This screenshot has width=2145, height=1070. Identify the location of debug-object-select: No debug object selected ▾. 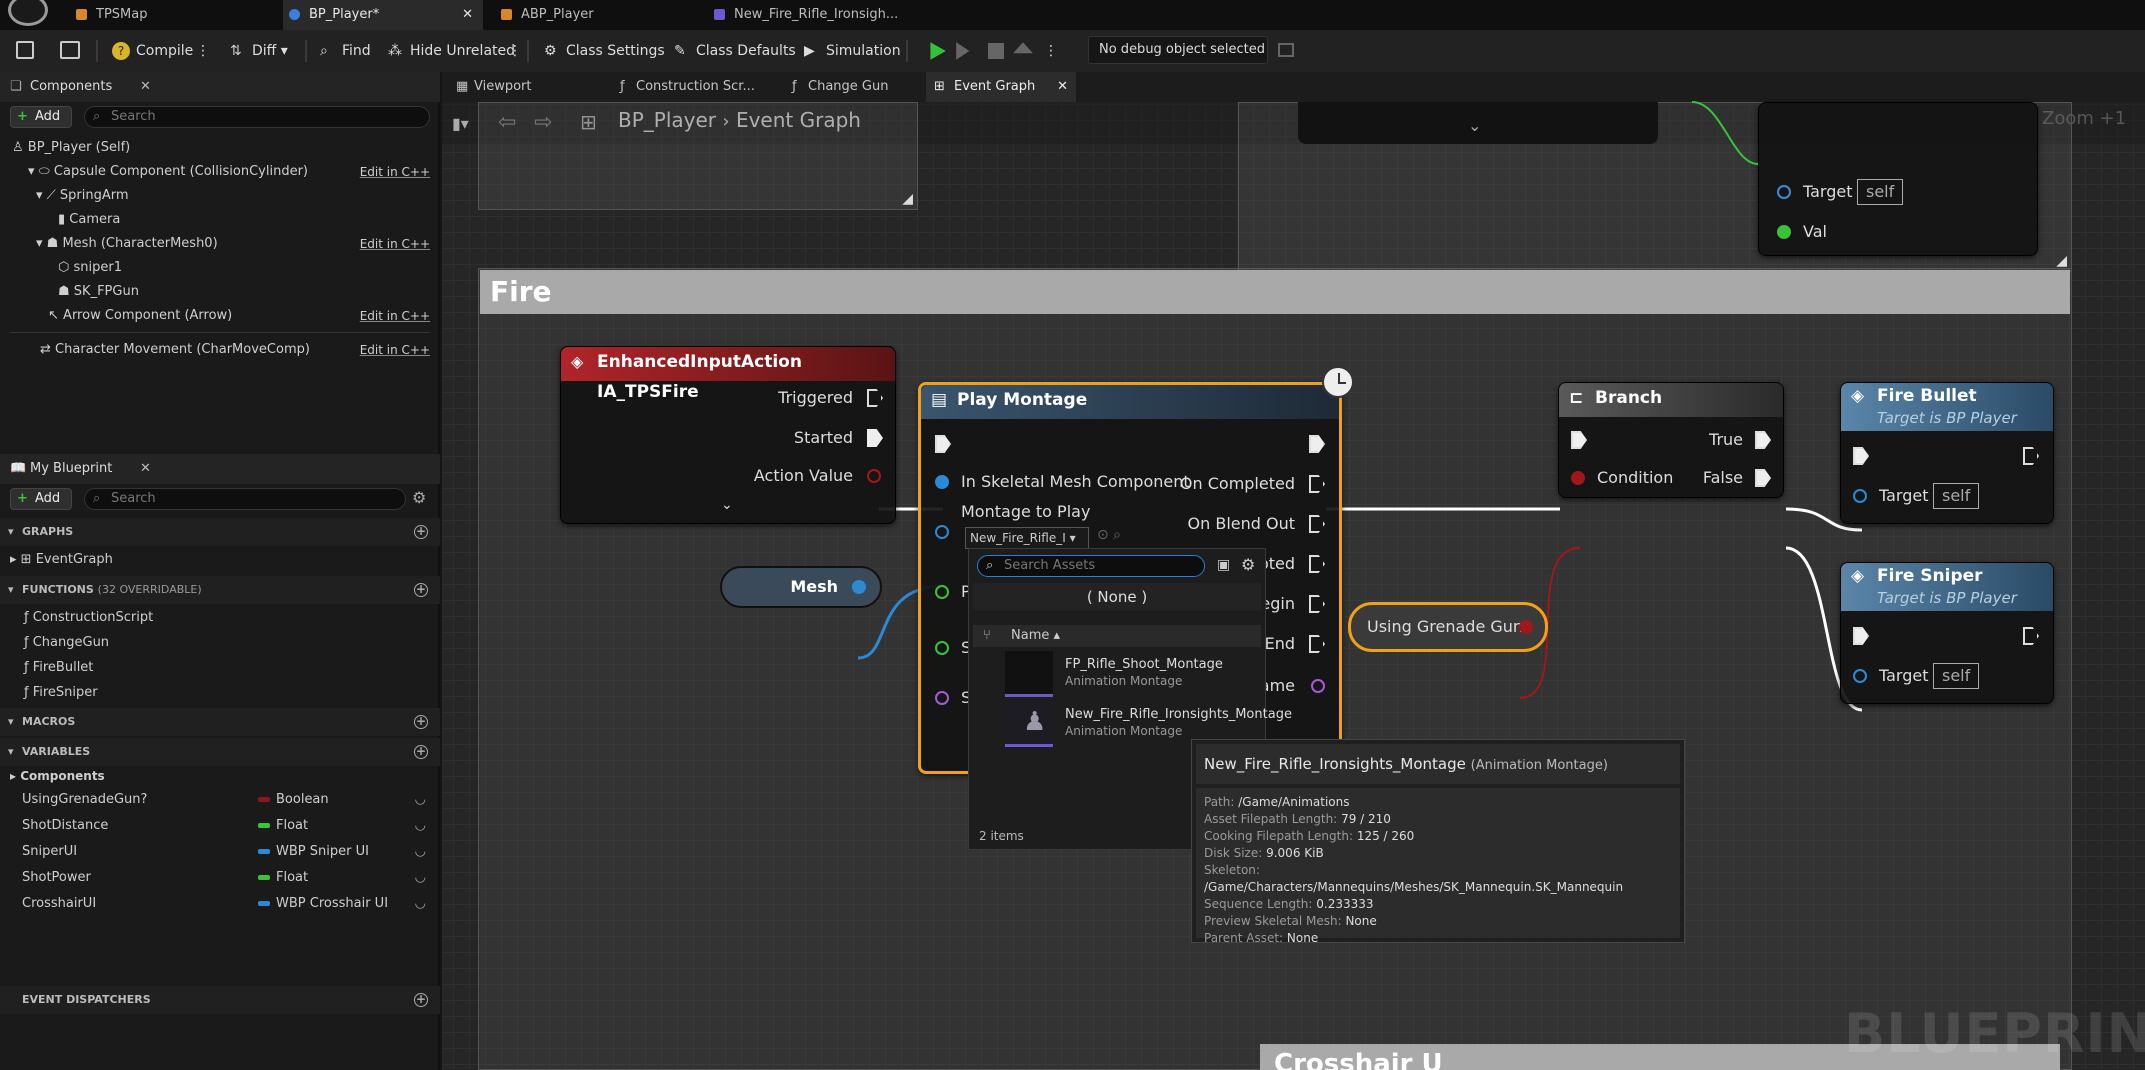
(1178, 59).